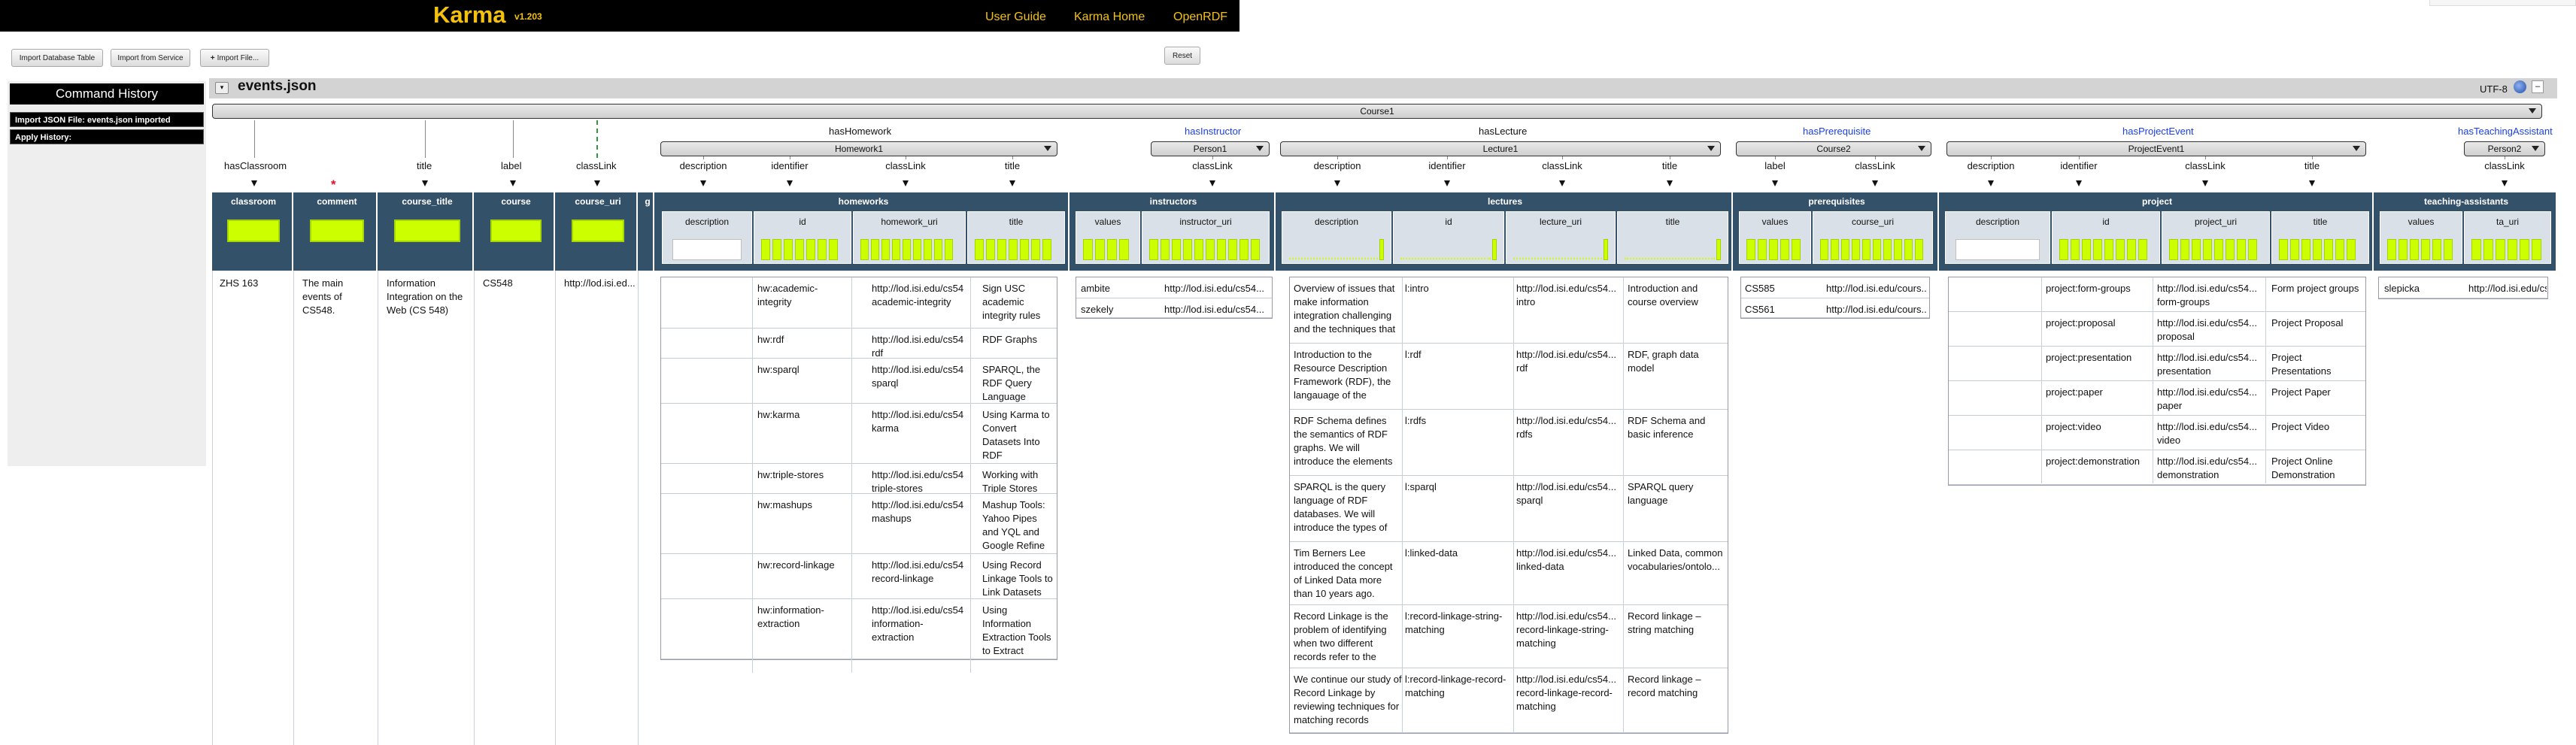 The height and width of the screenshot is (745, 2576). I want to click on nested-cell: project:form-groups, so click(2088, 288).